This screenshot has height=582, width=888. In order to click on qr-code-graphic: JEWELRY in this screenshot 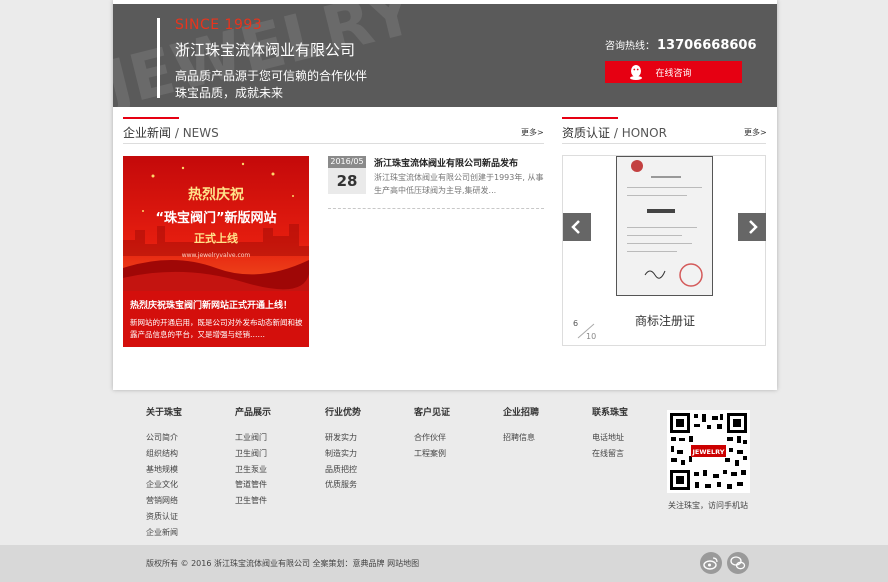, I will do `click(708, 451)`.